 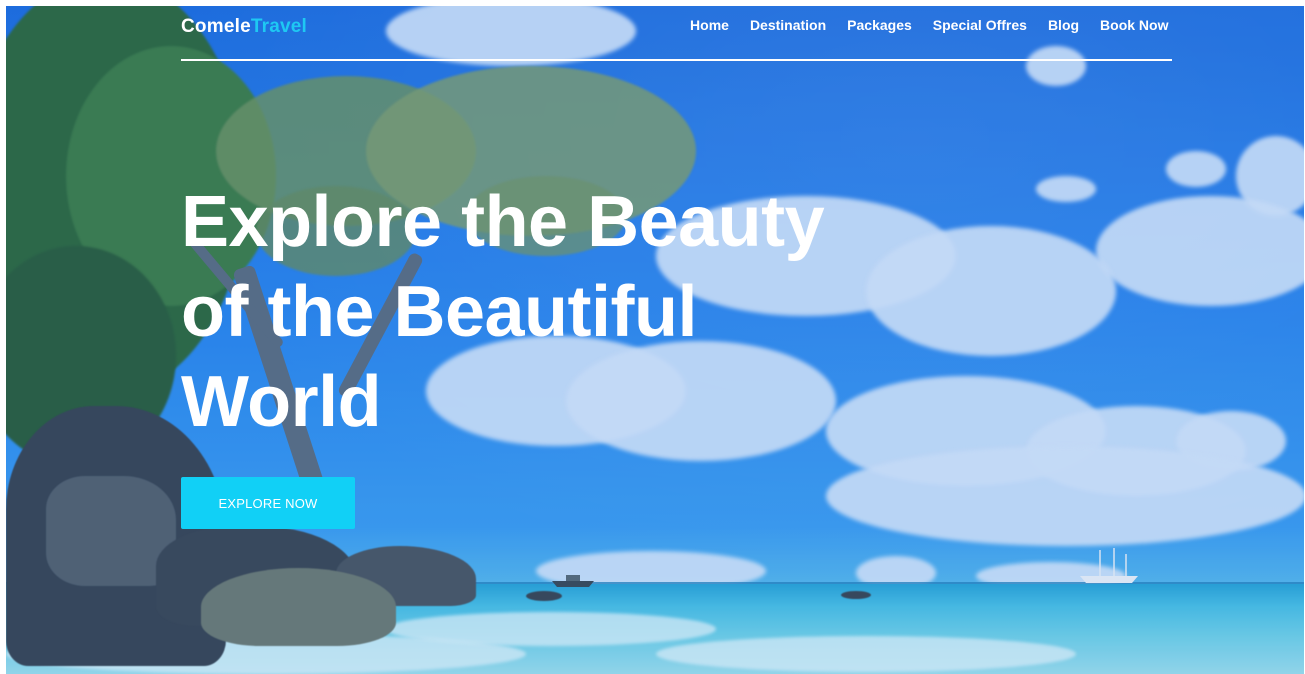 What do you see at coordinates (268, 503) in the screenshot?
I see `explore-now-button: EXPLORE NOW` at bounding box center [268, 503].